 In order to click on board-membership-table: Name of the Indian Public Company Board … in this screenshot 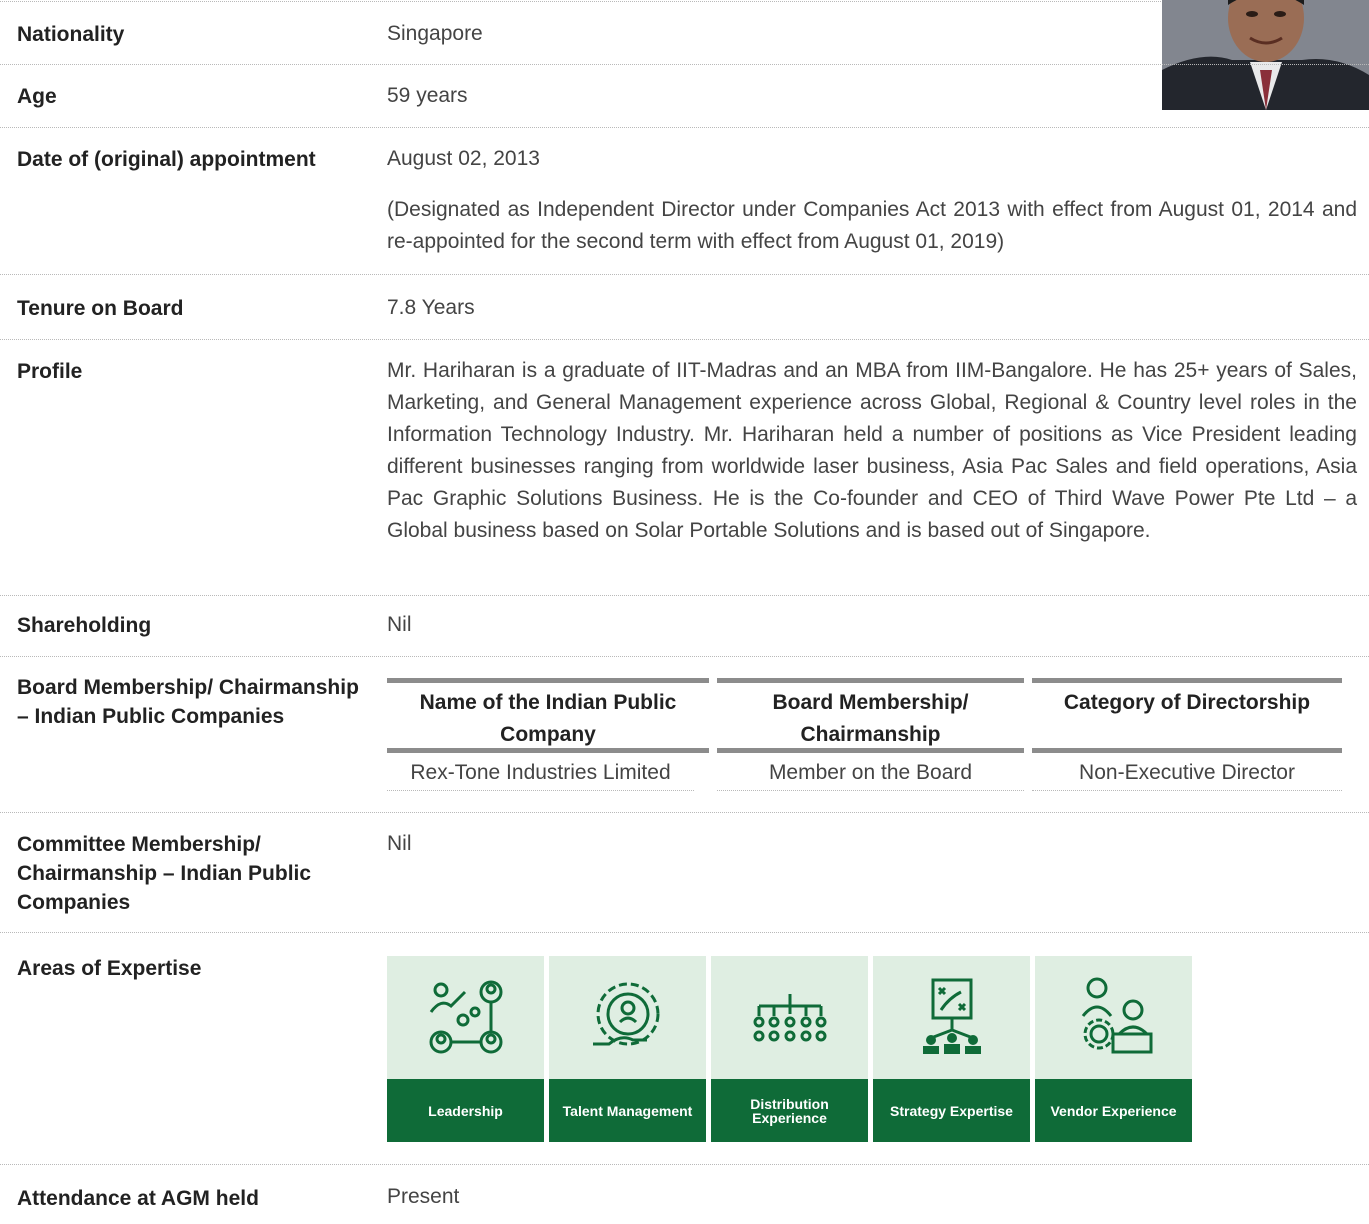, I will do `click(864, 734)`.